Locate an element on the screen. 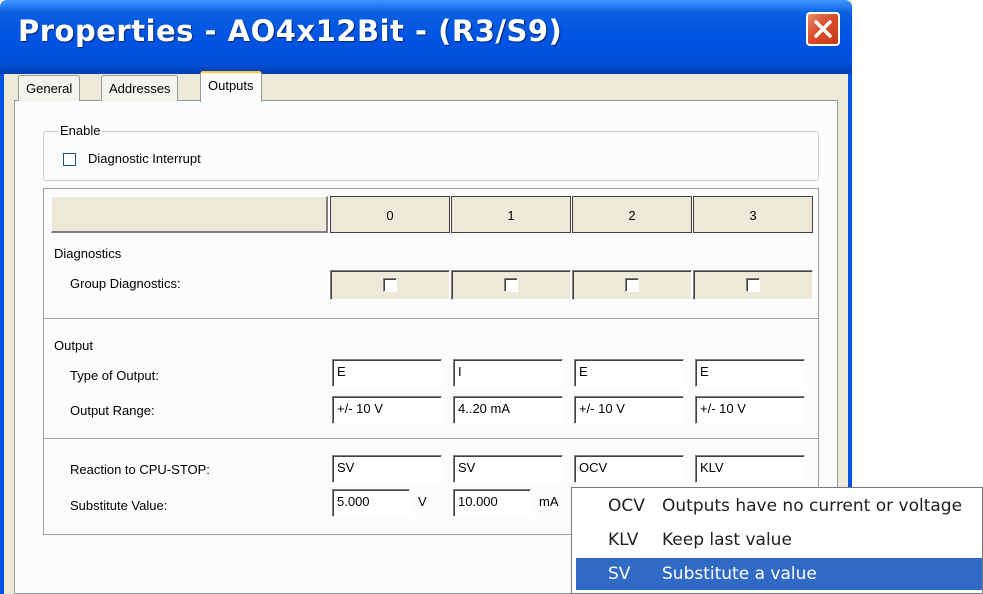  dropdown-option-klv: KLV Keep last value is located at coordinates (779, 540).